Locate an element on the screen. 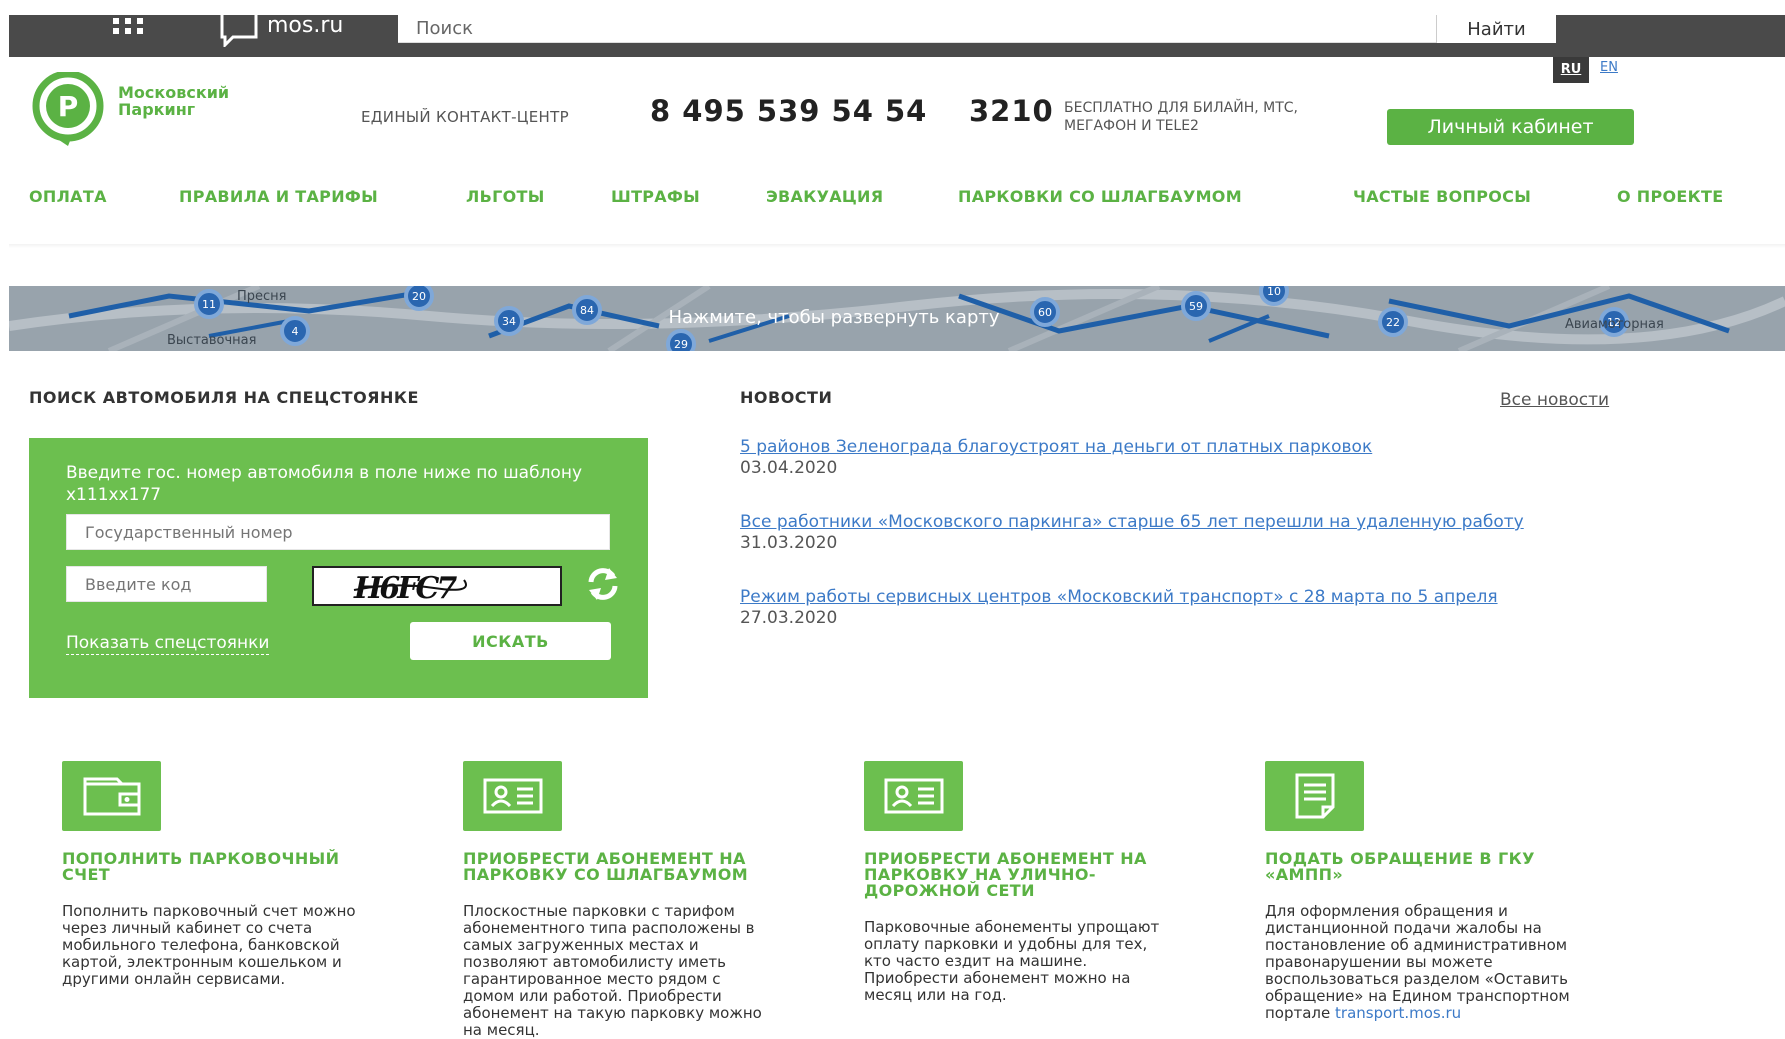 The width and height of the screenshot is (1785, 1039). service-title: ПОДАТЬ ОБРАЩЕНИЕ В ГКУ «АМПП» is located at coordinates (1418, 867).